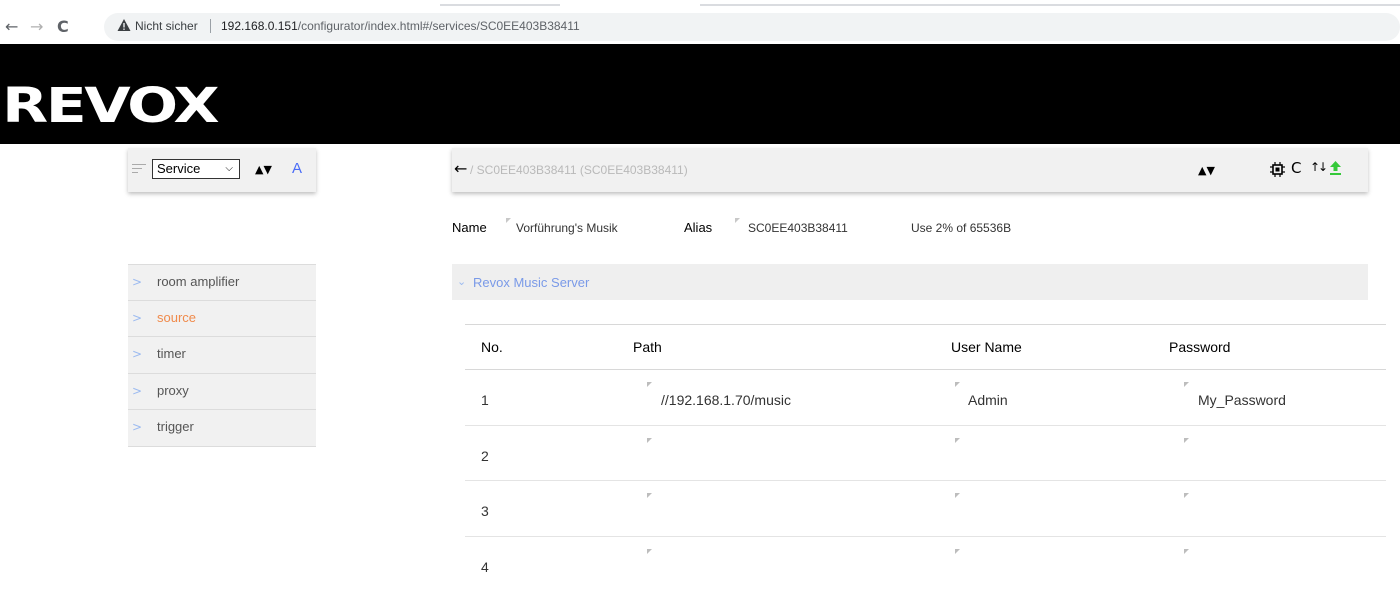 The image size is (1400, 592). What do you see at coordinates (1242, 400) in the screenshot?
I see `password-value: My_Password` at bounding box center [1242, 400].